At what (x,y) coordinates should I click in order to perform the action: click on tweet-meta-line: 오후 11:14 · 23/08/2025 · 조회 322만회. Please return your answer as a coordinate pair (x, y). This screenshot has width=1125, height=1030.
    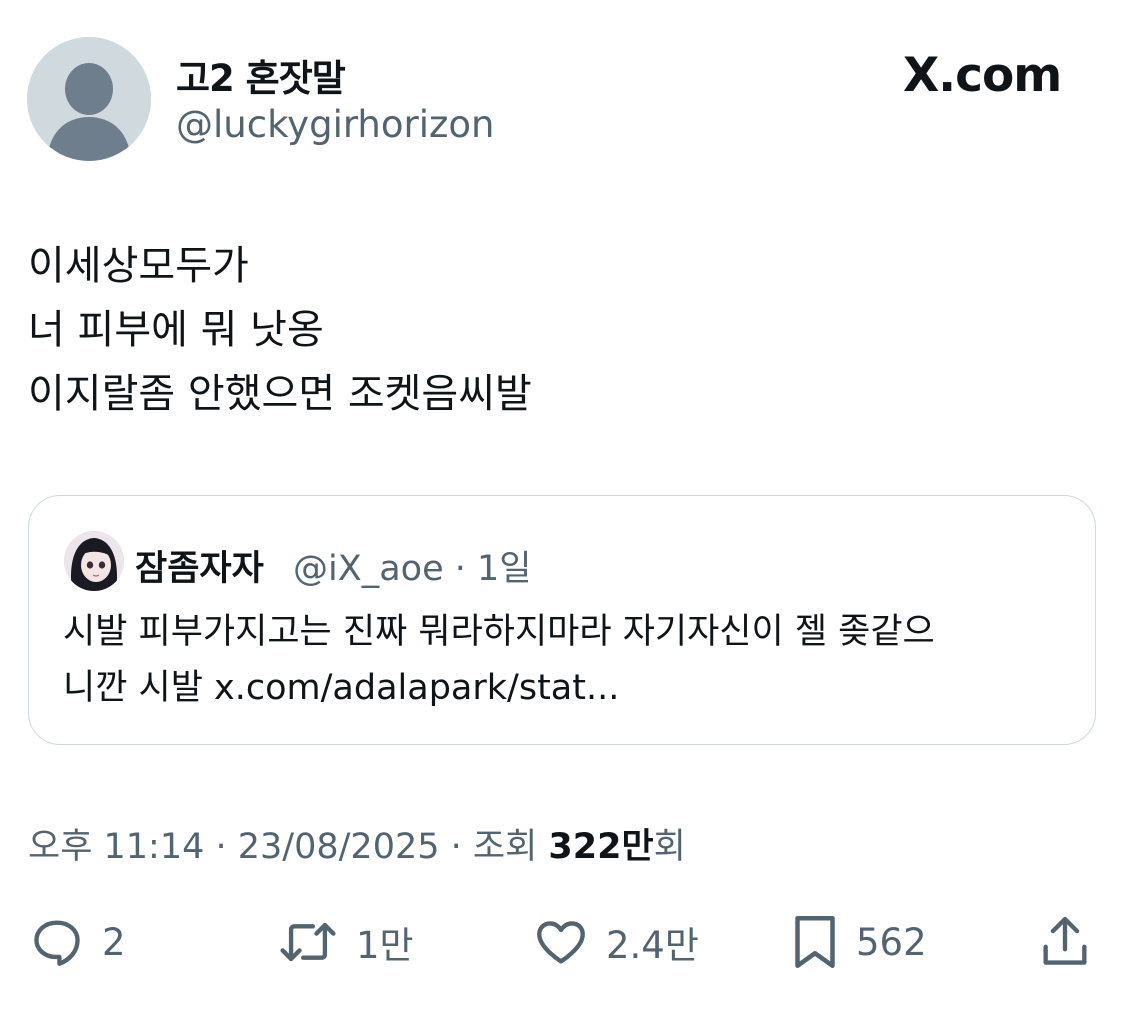
    Looking at the image, I should click on (357, 843).